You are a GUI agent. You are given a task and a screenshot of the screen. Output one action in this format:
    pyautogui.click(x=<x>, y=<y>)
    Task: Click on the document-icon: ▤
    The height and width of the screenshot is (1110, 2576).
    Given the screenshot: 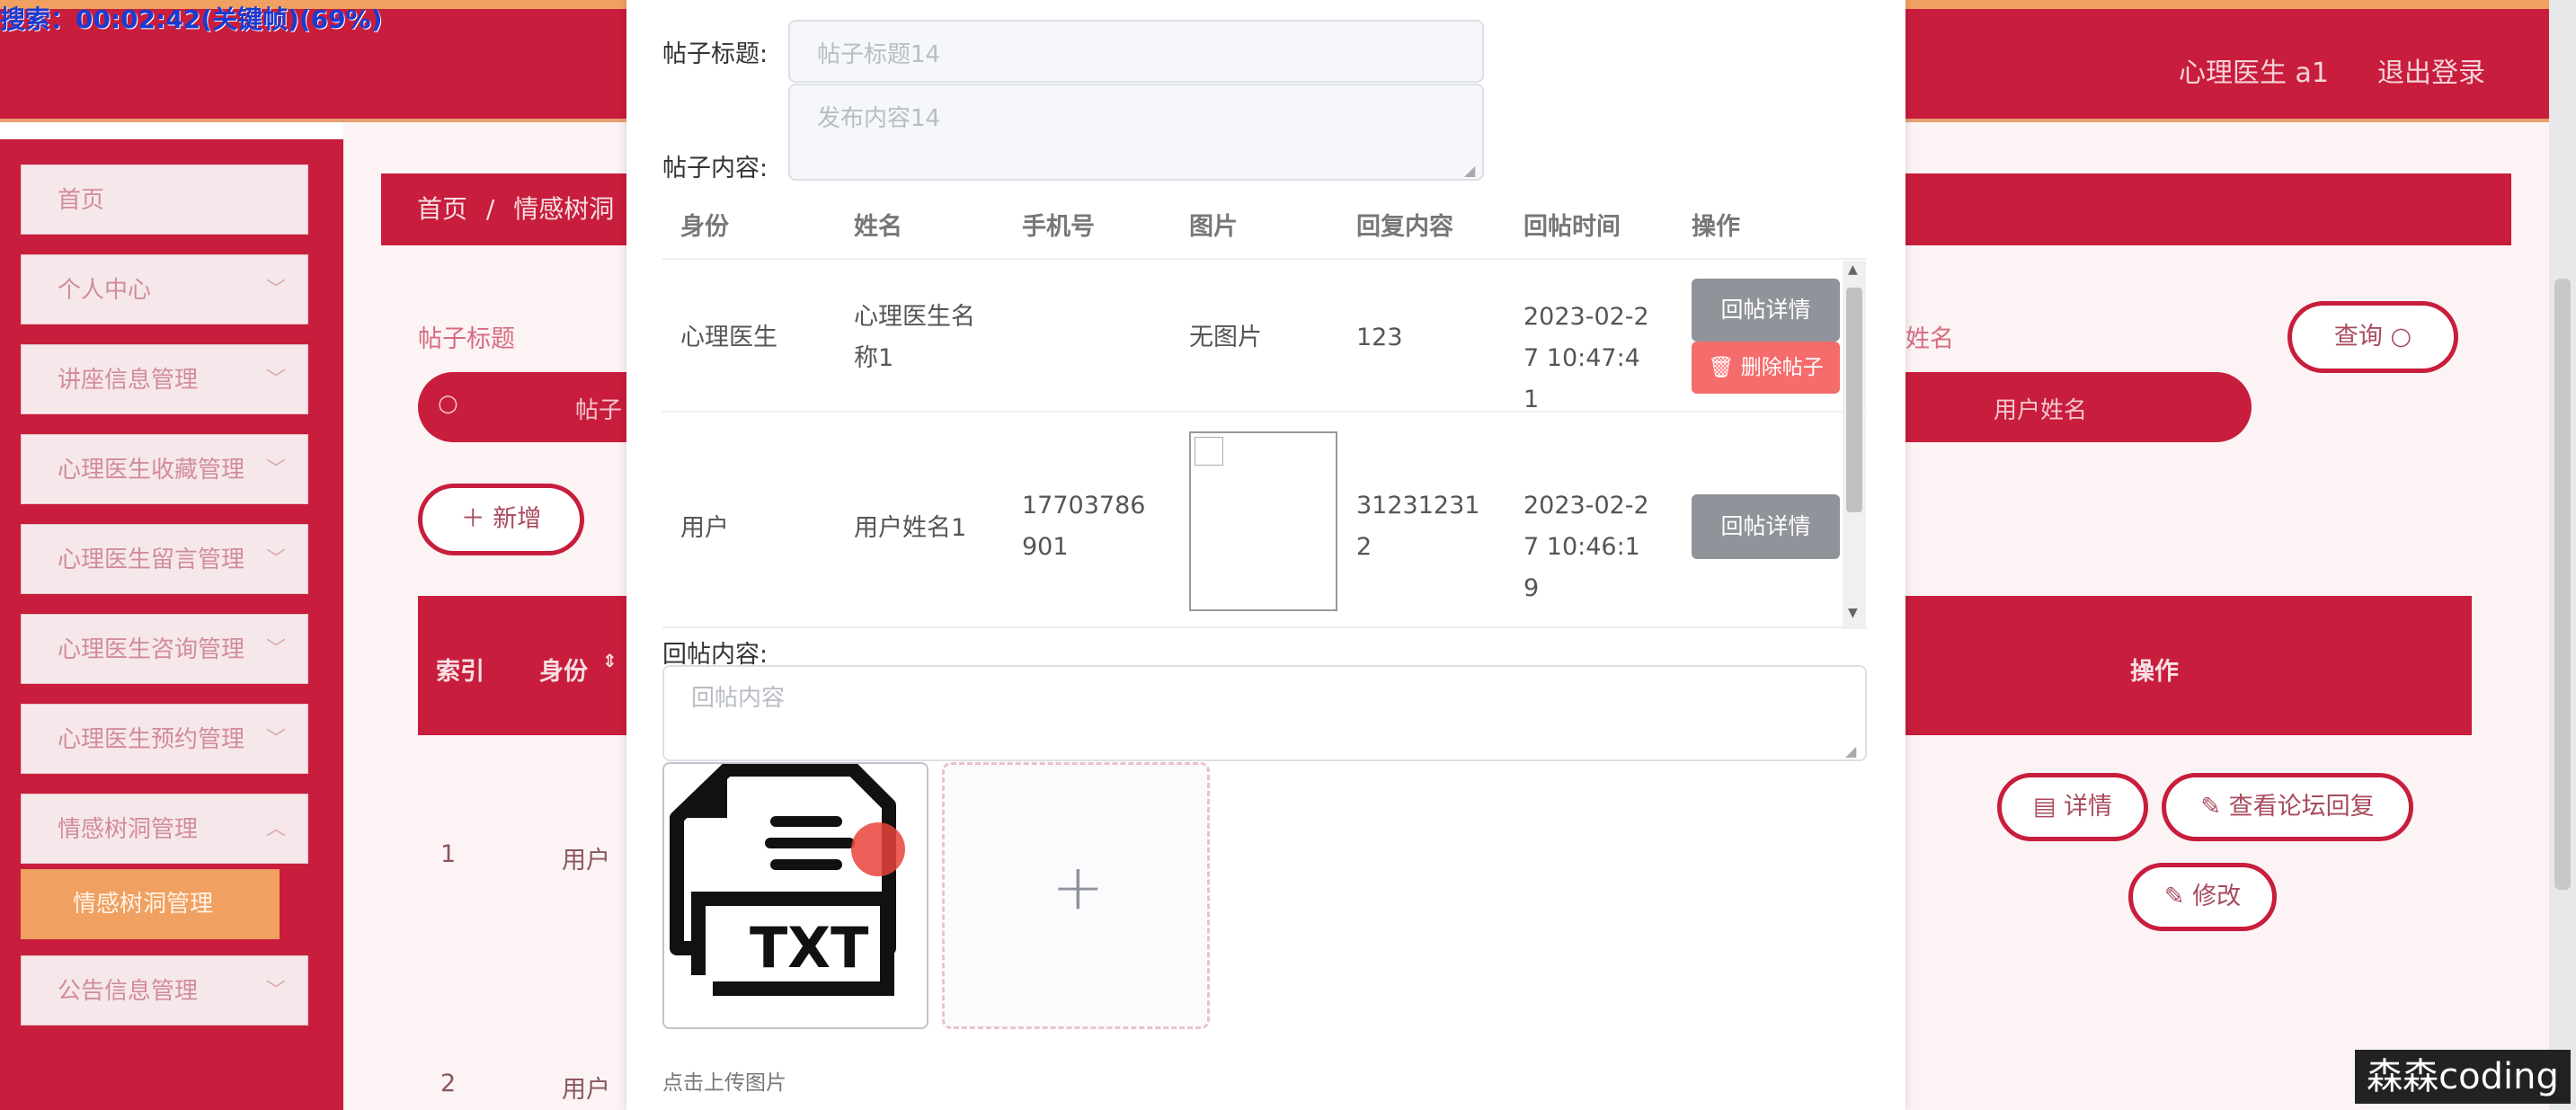 What is the action you would take?
    pyautogui.click(x=2044, y=807)
    